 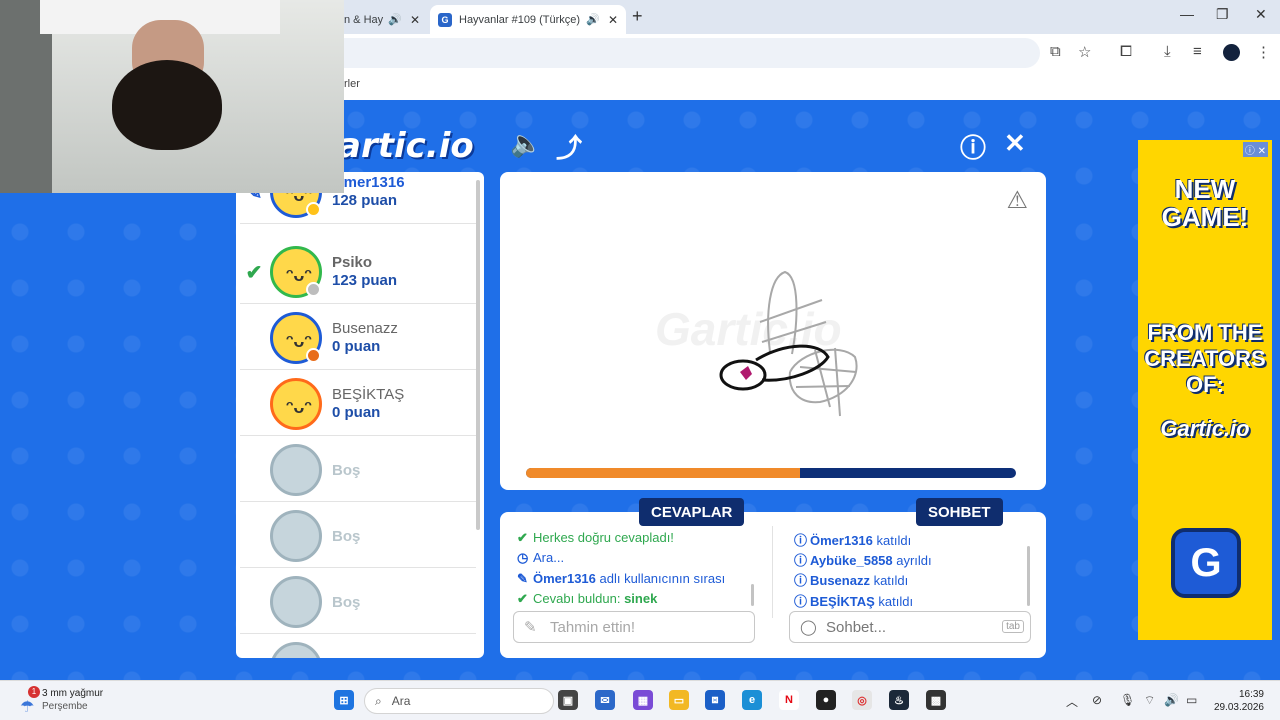 What do you see at coordinates (752, 700) in the screenshot?
I see `edge-icon: e` at bounding box center [752, 700].